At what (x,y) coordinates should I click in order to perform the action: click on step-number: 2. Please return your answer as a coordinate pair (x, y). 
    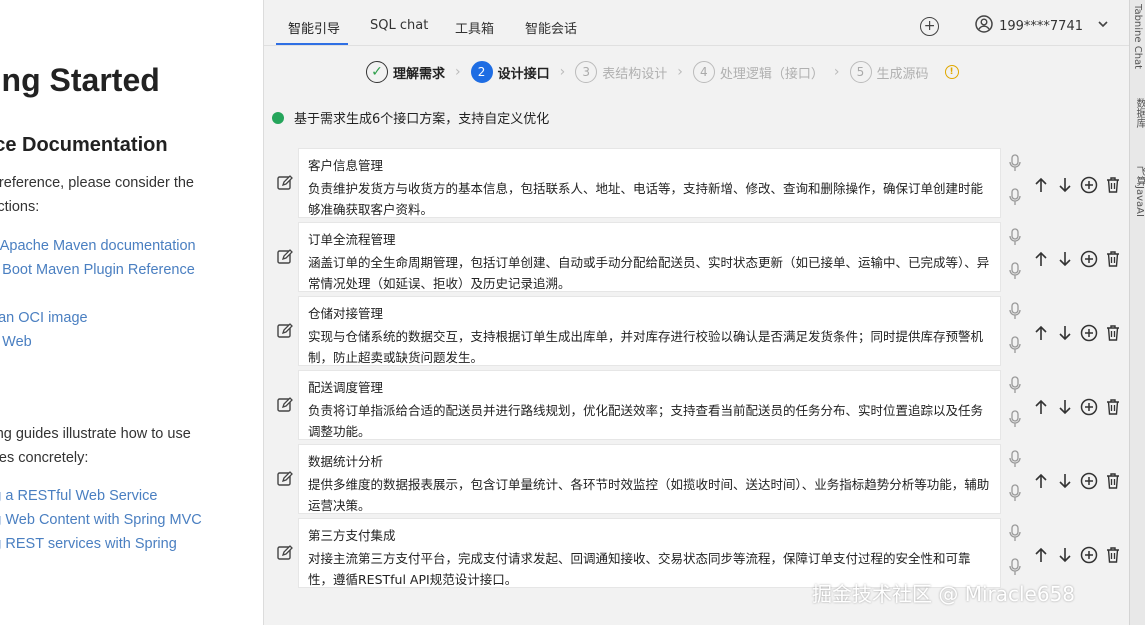
    Looking at the image, I should click on (481, 72).